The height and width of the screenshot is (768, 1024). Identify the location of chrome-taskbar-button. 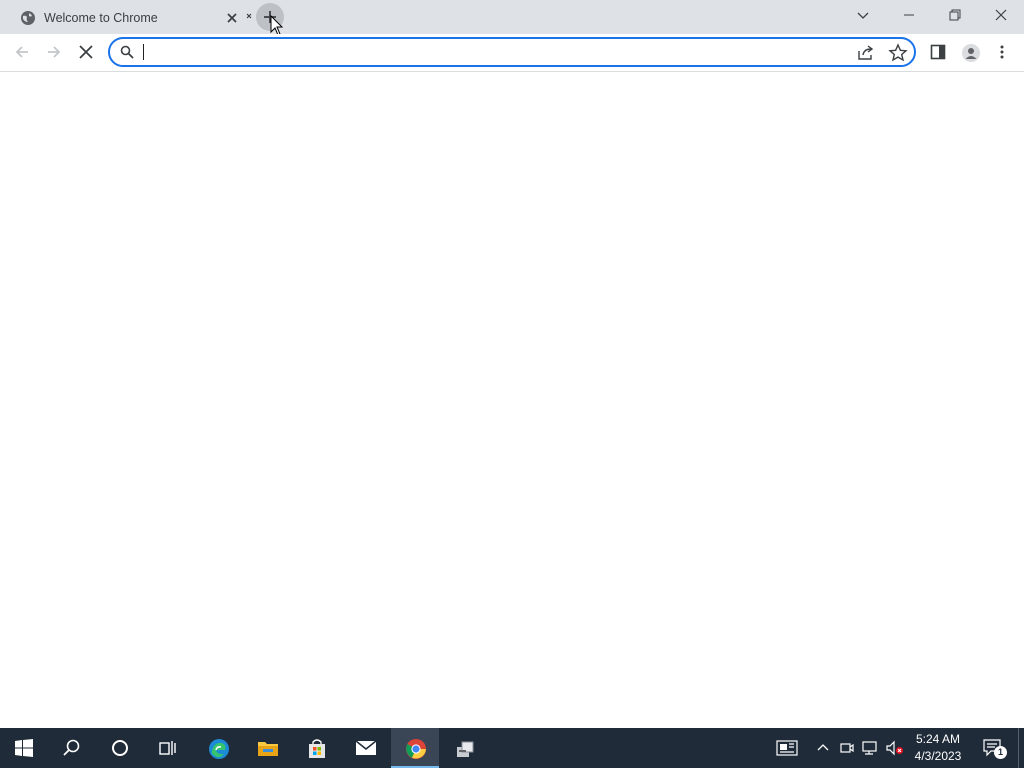
(415, 748).